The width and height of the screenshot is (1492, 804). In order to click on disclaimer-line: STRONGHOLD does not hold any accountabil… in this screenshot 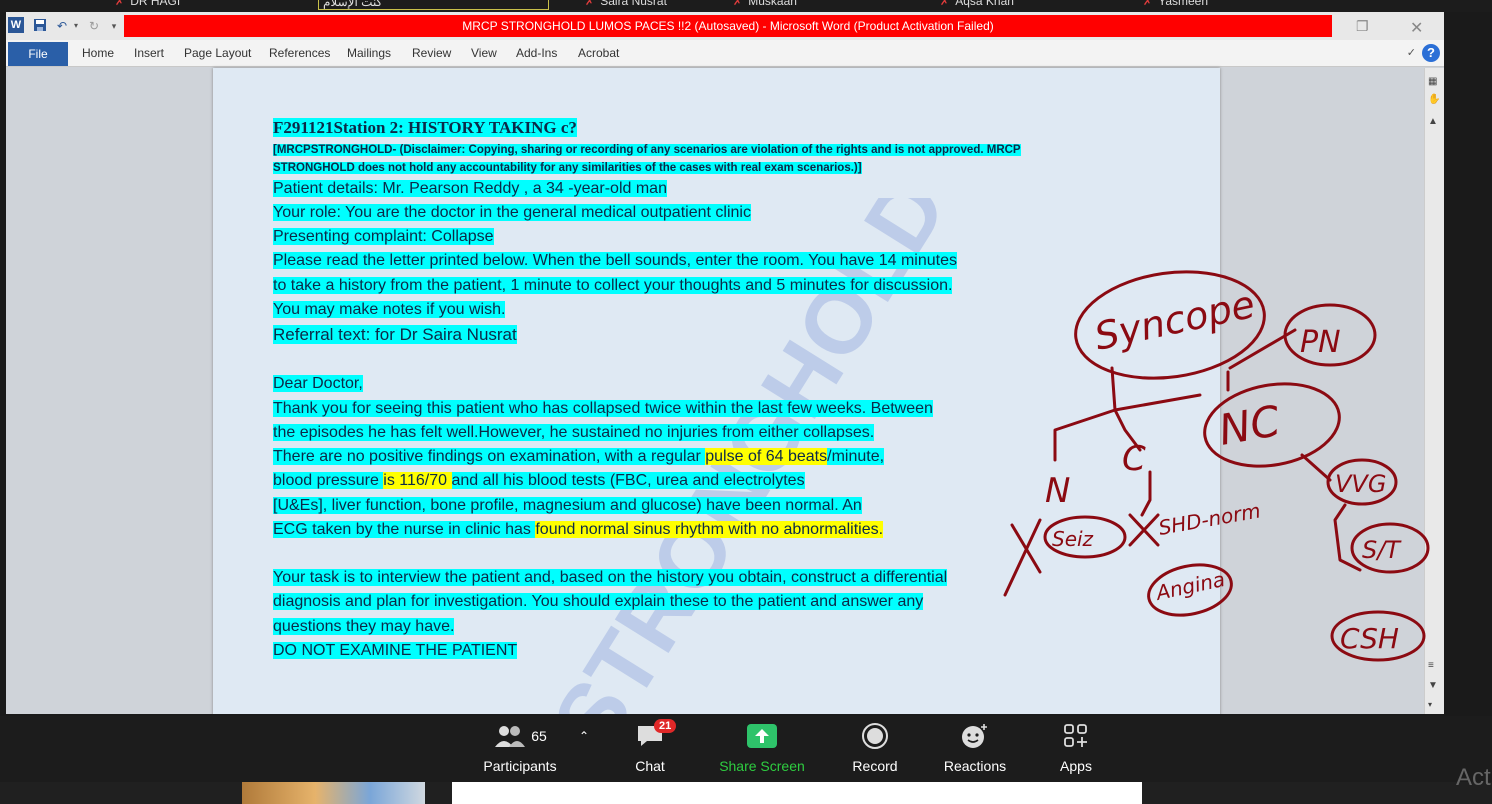, I will do `click(567, 168)`.